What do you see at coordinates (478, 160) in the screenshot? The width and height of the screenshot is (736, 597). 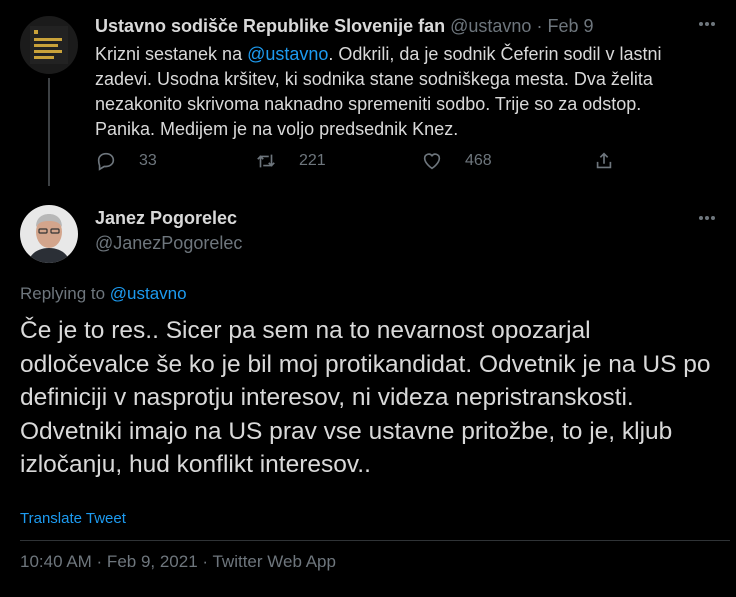 I see `like-count: 468` at bounding box center [478, 160].